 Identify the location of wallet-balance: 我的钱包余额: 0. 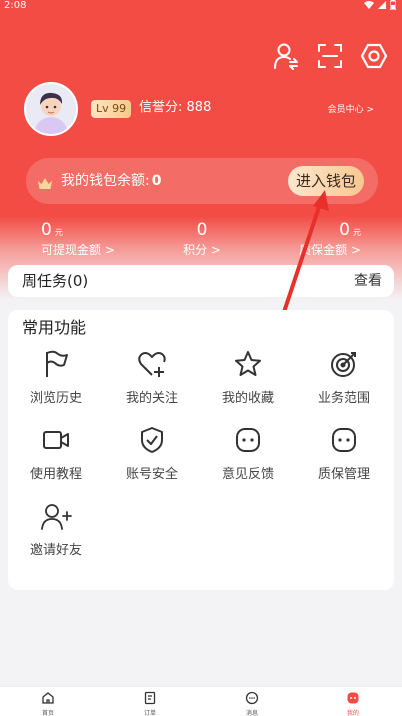
(111, 181).